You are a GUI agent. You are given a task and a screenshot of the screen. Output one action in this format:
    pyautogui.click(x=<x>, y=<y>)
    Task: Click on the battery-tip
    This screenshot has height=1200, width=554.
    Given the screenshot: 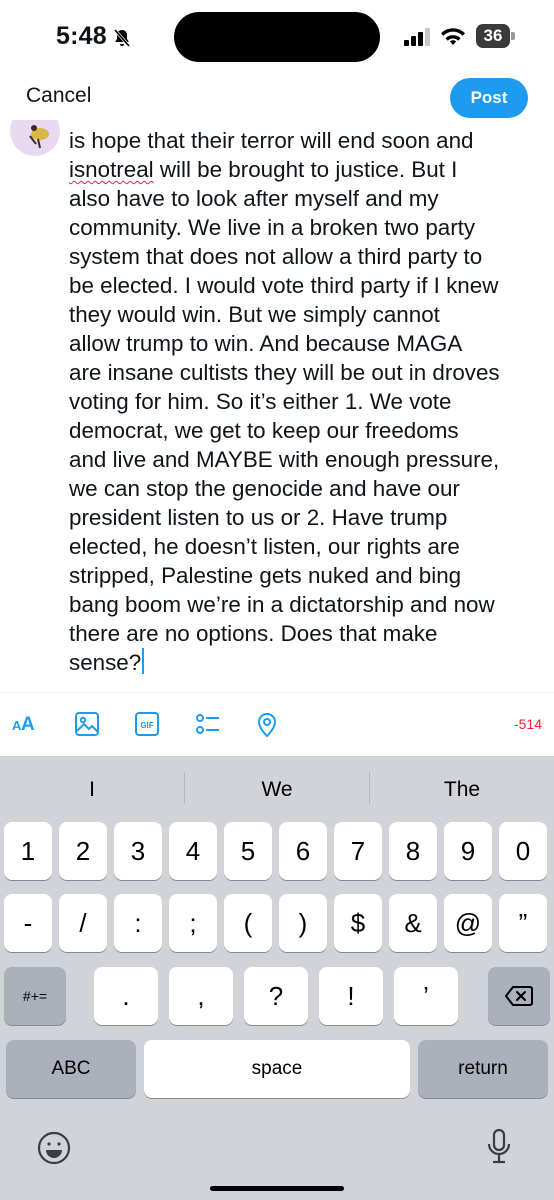 What is the action you would take?
    pyautogui.click(x=513, y=36)
    